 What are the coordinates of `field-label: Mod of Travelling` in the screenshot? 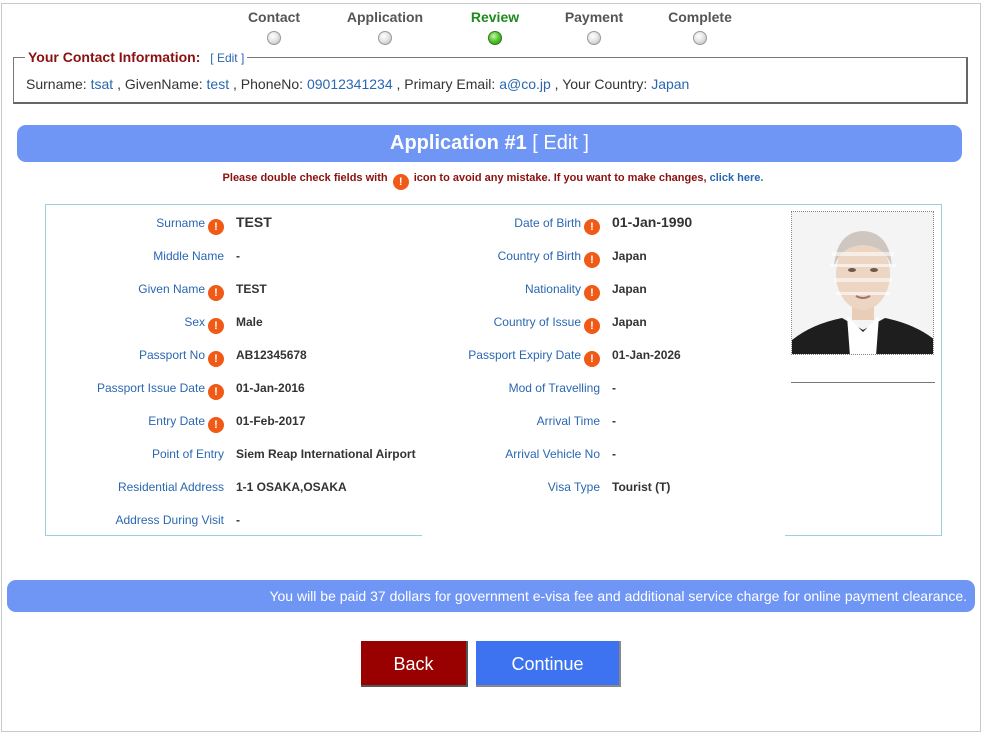 It's located at (554, 388).